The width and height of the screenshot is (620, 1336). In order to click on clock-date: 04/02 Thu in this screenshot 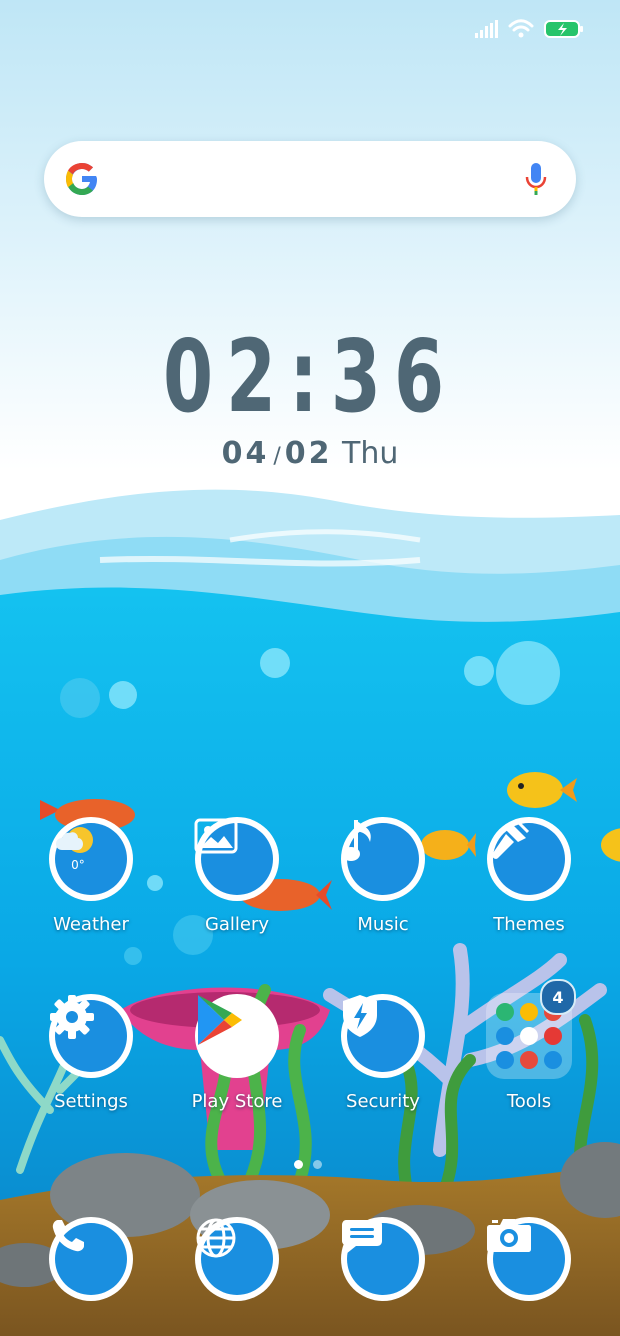, I will do `click(310, 453)`.